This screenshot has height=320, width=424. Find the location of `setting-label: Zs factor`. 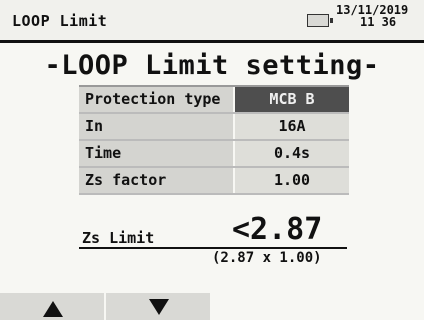

setting-label: Zs factor is located at coordinates (157, 180).